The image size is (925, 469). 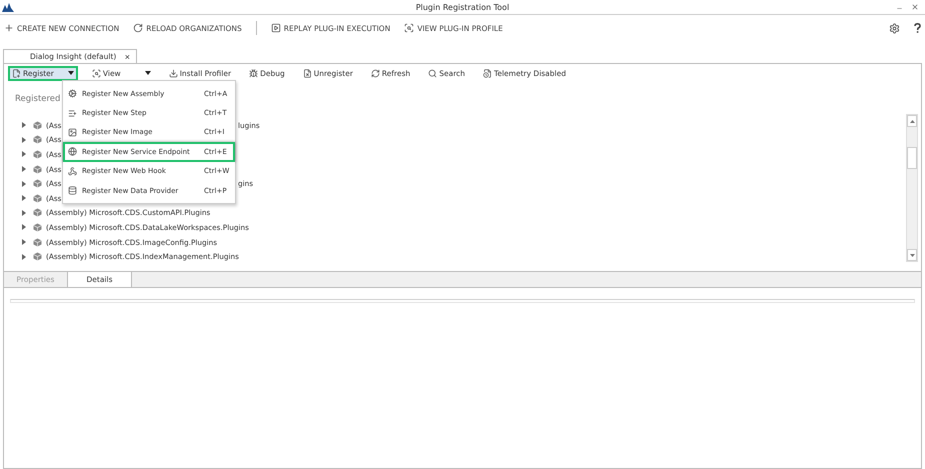 What do you see at coordinates (433, 73) in the screenshot?
I see `search-icon` at bounding box center [433, 73].